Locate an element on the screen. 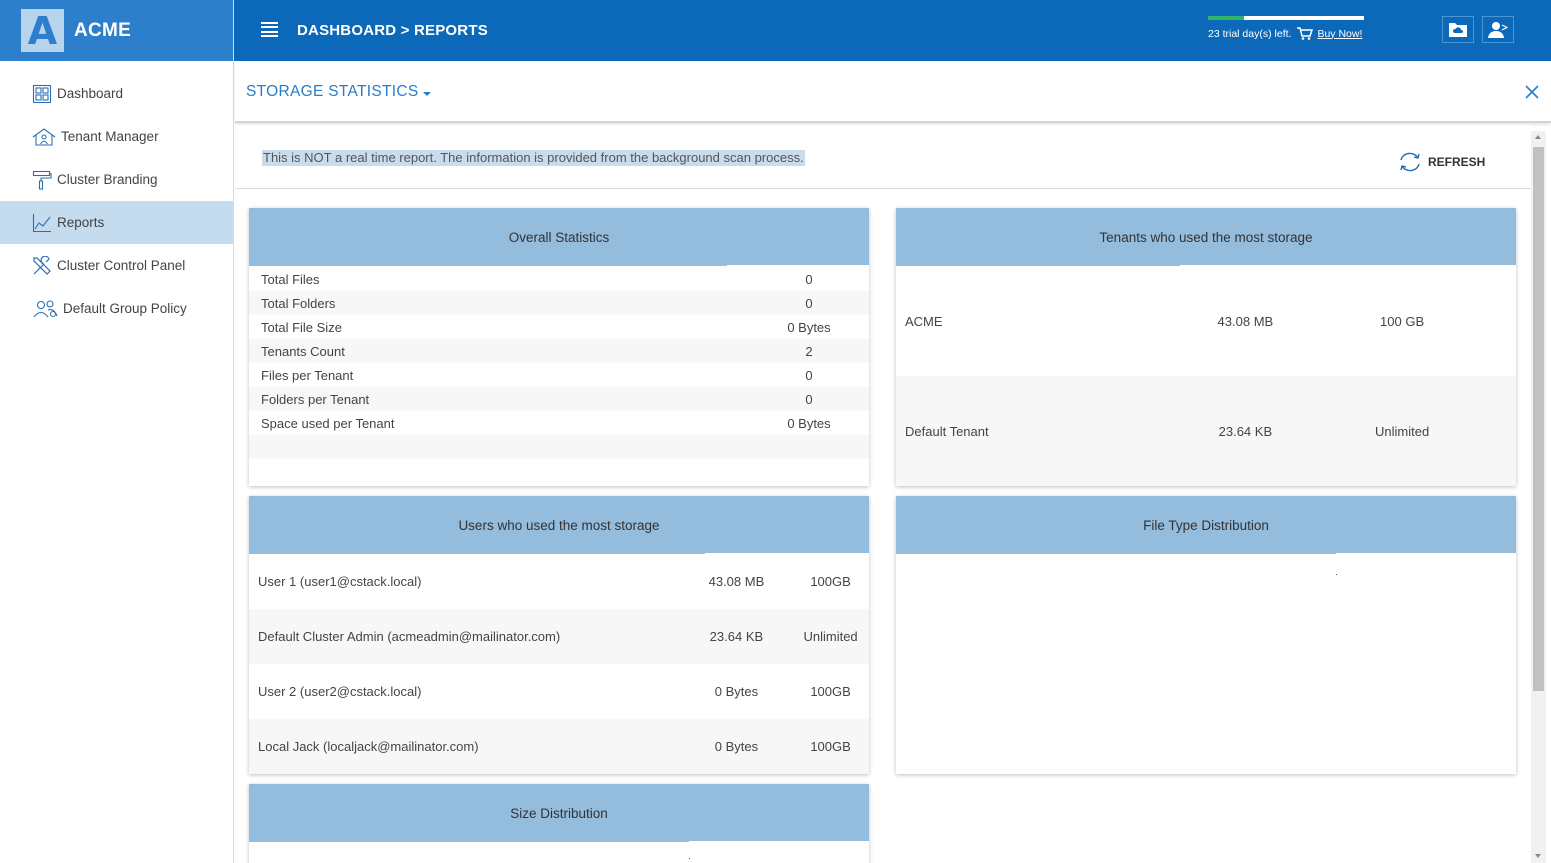 This screenshot has height=863, width=1551. table-row: Total Files 0 is located at coordinates (559, 279).